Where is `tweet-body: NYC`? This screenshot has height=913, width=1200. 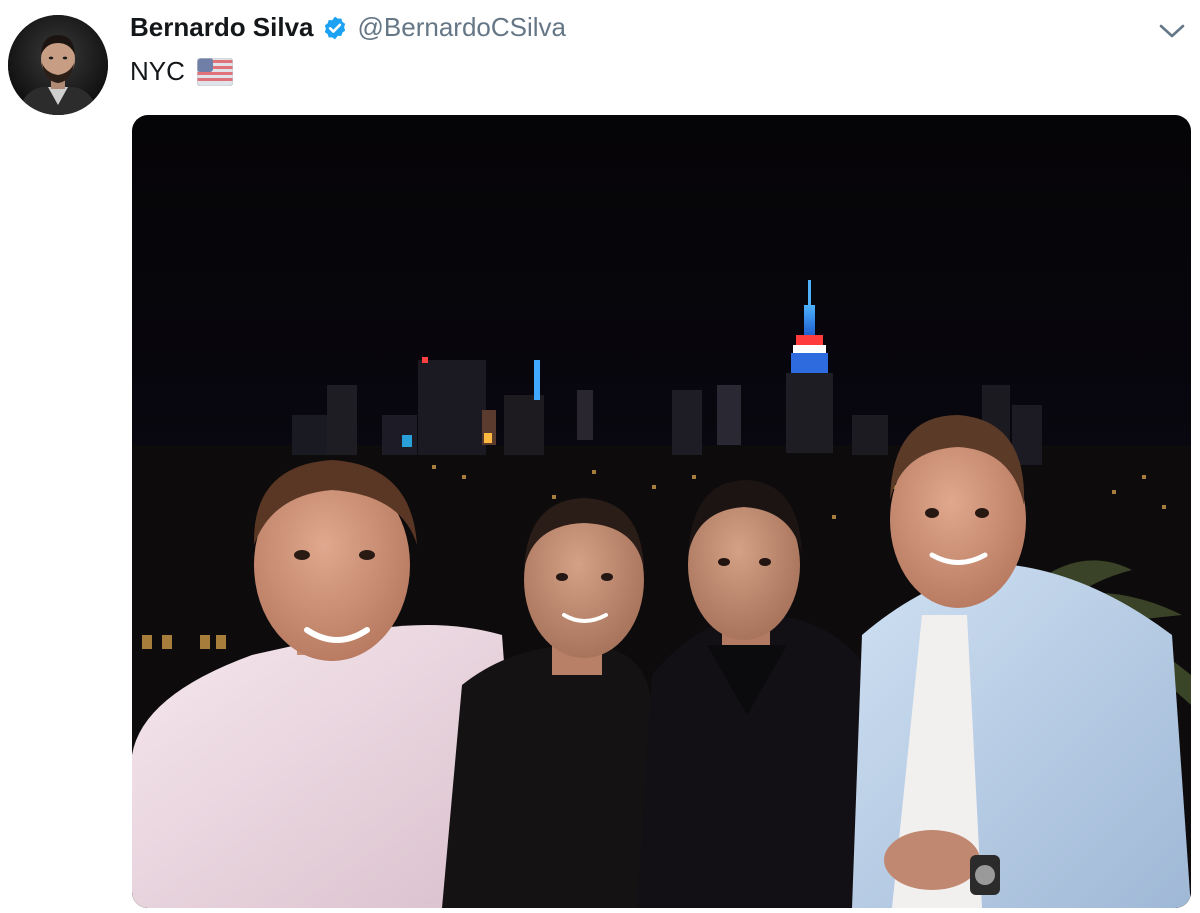
tweet-body: NYC is located at coordinates (157, 71).